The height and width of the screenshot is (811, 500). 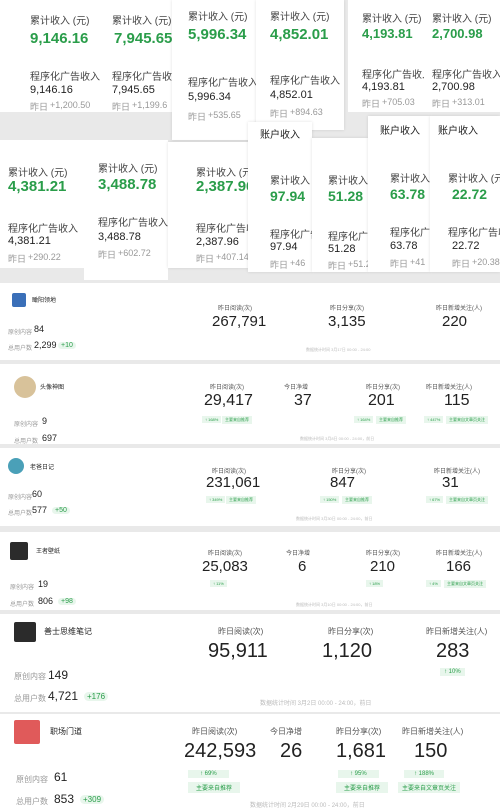 I want to click on stat-footer: 数据统计时间 3月10日 00:00 - 24:00，前日, so click(x=334, y=604).